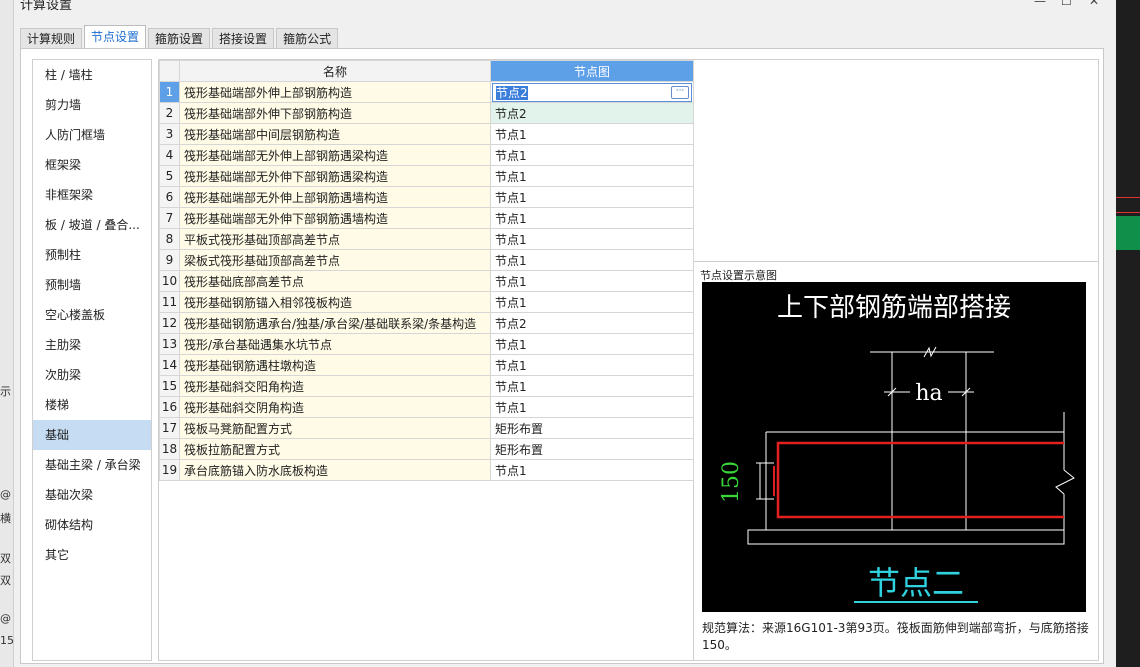 The width and height of the screenshot is (1140, 667). Describe the element at coordinates (169, 407) in the screenshot. I see `row-number: 16` at that location.